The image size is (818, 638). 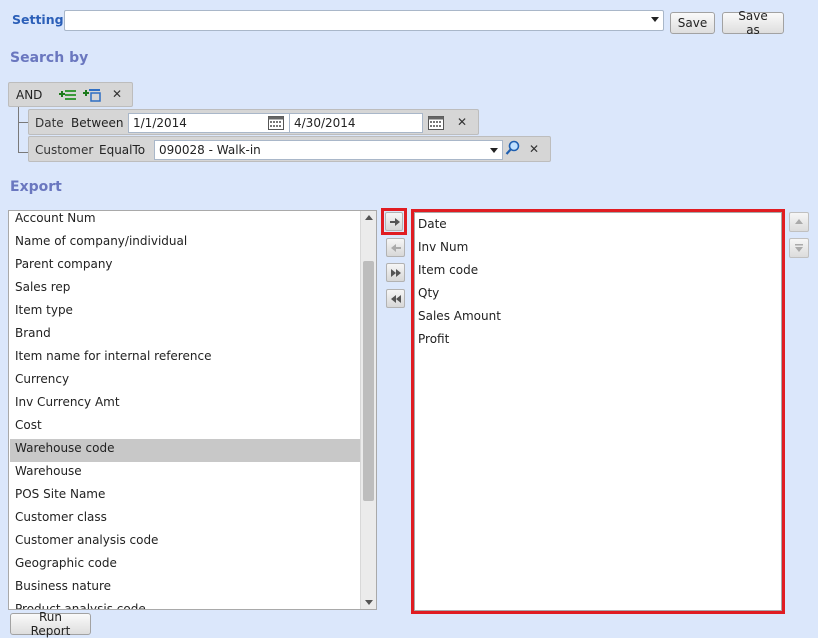 I want to click on scrollbar-thumb, so click(x=368, y=381).